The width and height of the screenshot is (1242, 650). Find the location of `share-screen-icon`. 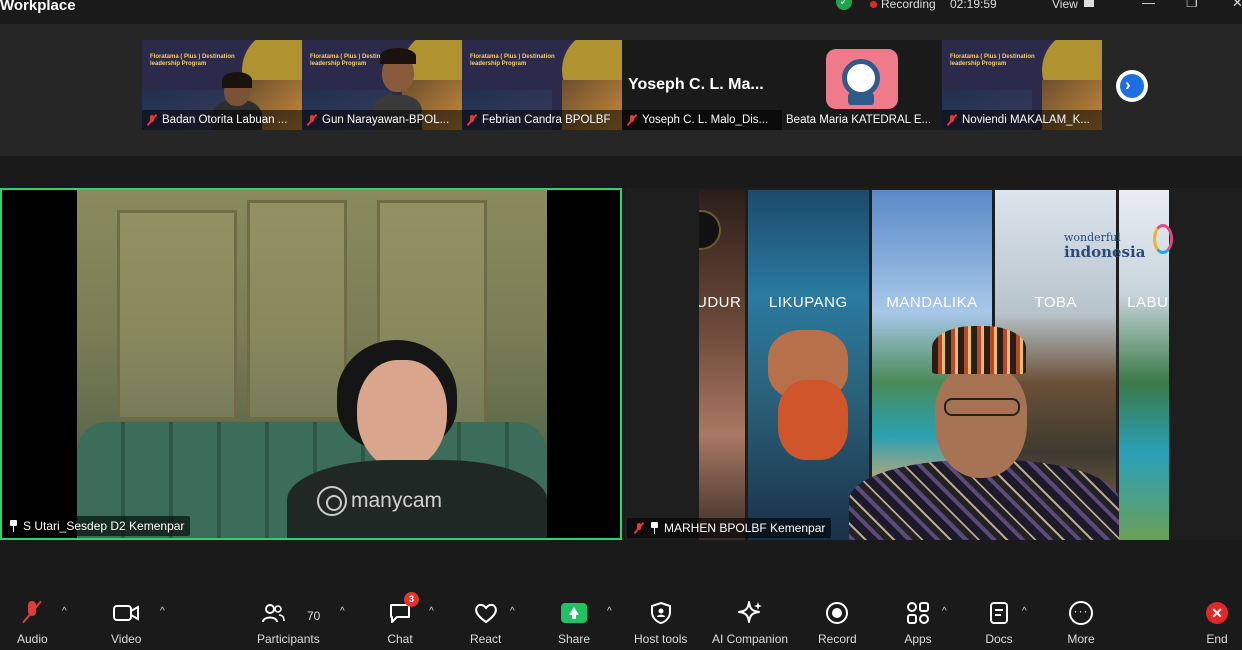

share-screen-icon is located at coordinates (574, 613).